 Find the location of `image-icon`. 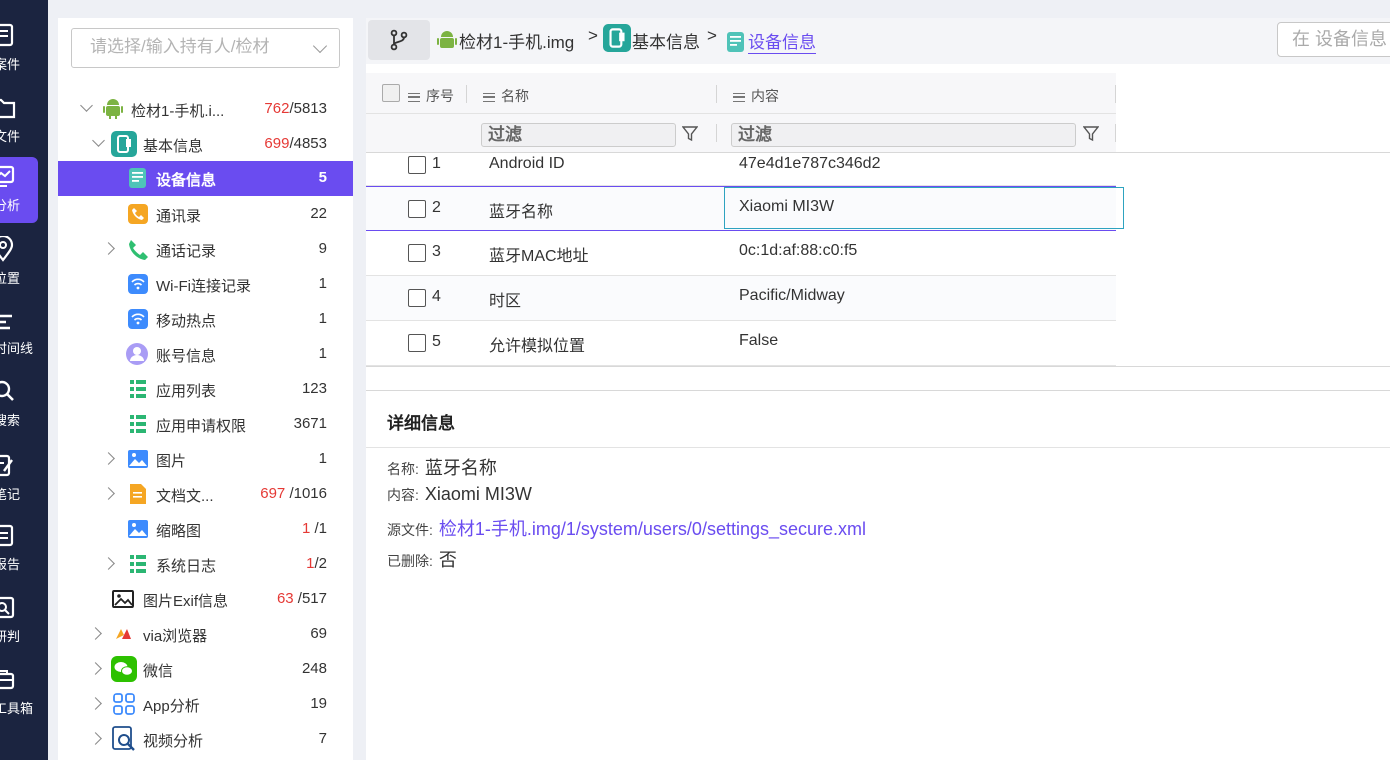

image-icon is located at coordinates (138, 459).